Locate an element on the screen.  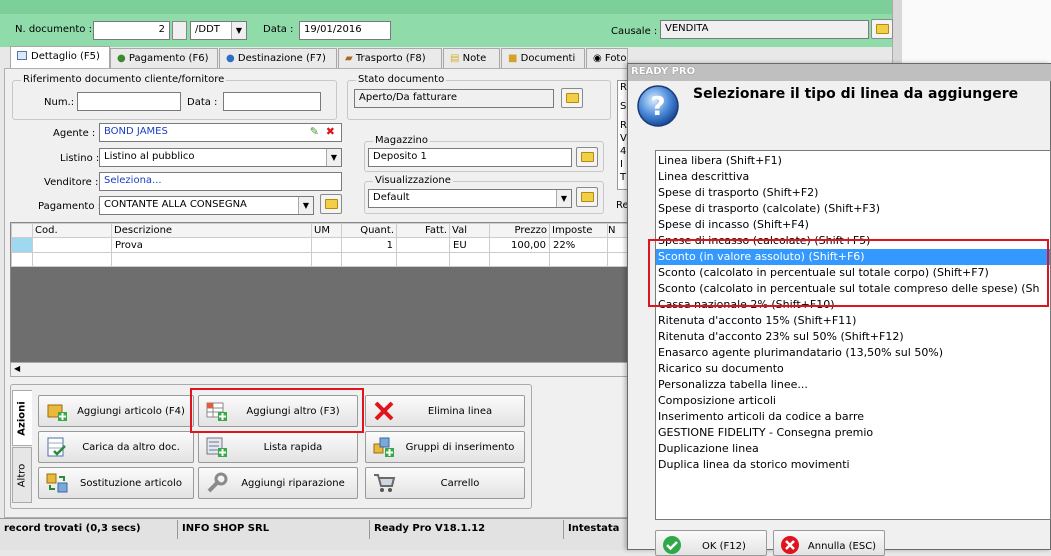
grid-header-prezzo: Prezzo is located at coordinates (519, 230).